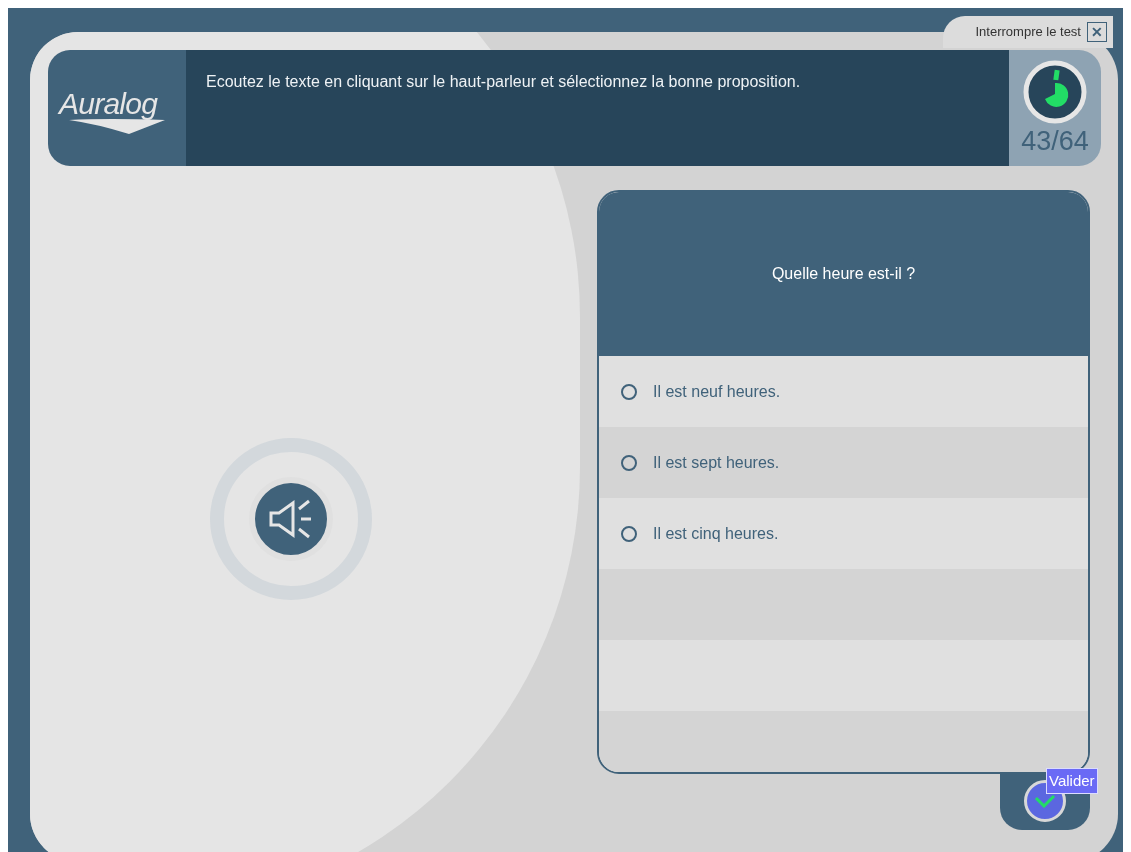 This screenshot has height=852, width=1131. Describe the element at coordinates (843, 462) in the screenshot. I see `answer-option: Il est sept heures.` at that location.